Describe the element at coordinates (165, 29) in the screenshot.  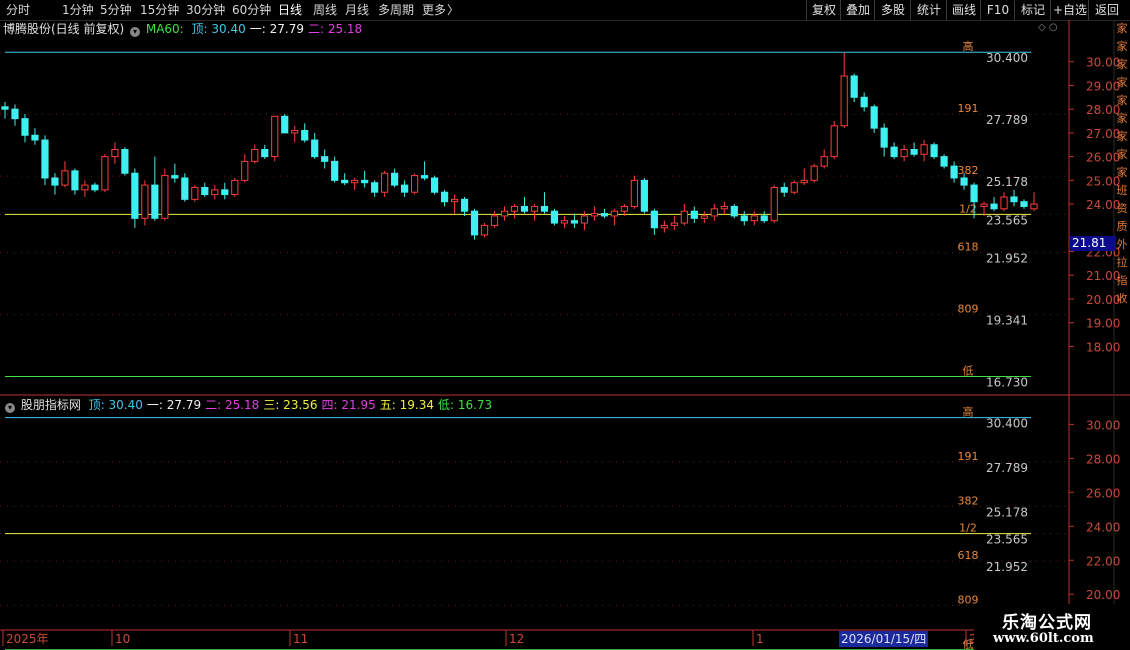
I see `indicator-name: MA60:` at that location.